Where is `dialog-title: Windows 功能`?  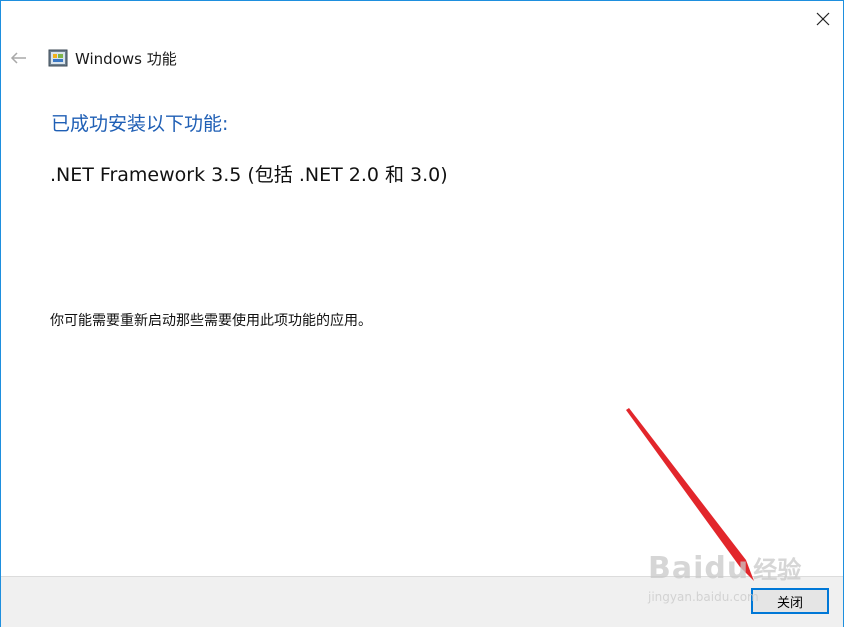
dialog-title: Windows 功能 is located at coordinates (126, 59).